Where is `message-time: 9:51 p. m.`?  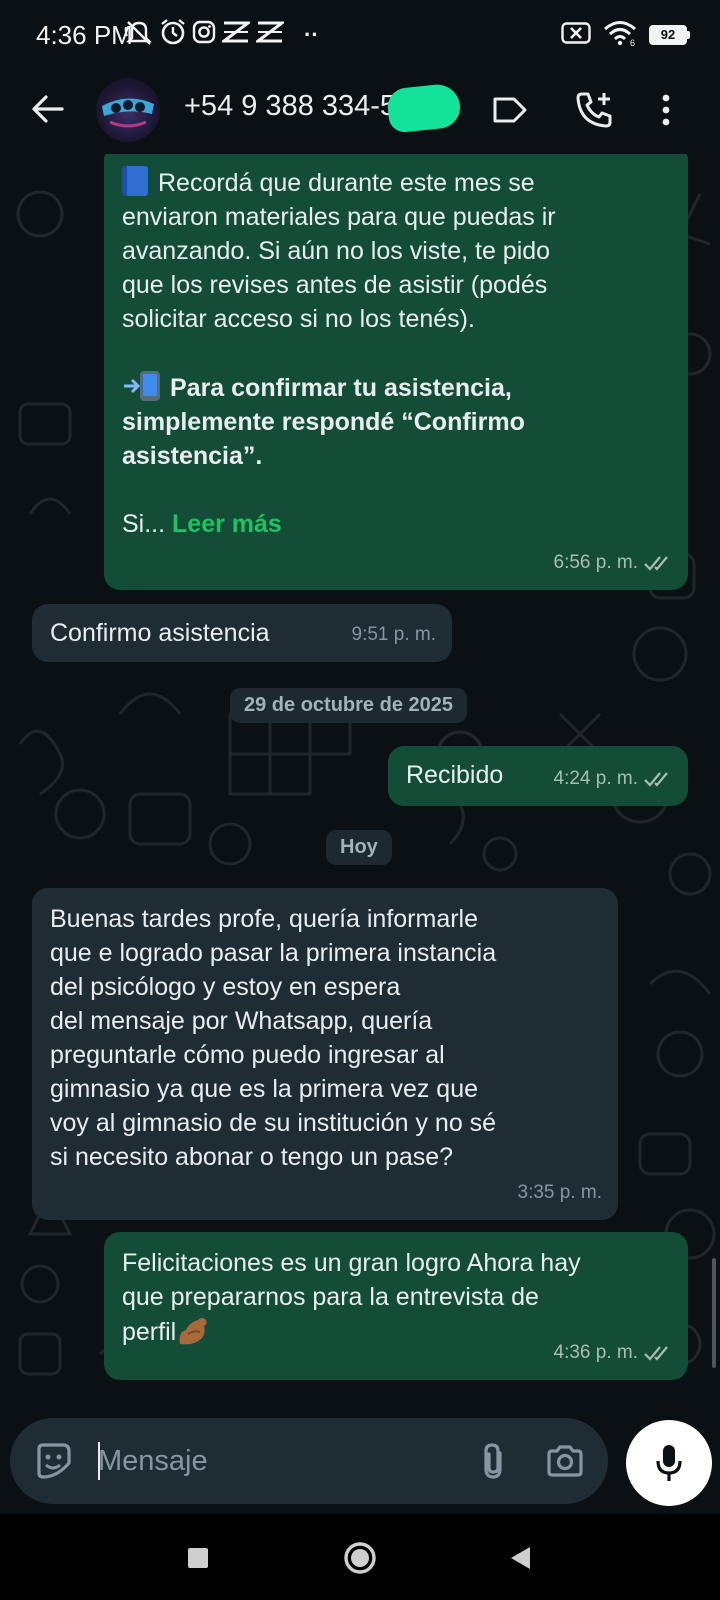
message-time: 9:51 p. m. is located at coordinates (394, 634).